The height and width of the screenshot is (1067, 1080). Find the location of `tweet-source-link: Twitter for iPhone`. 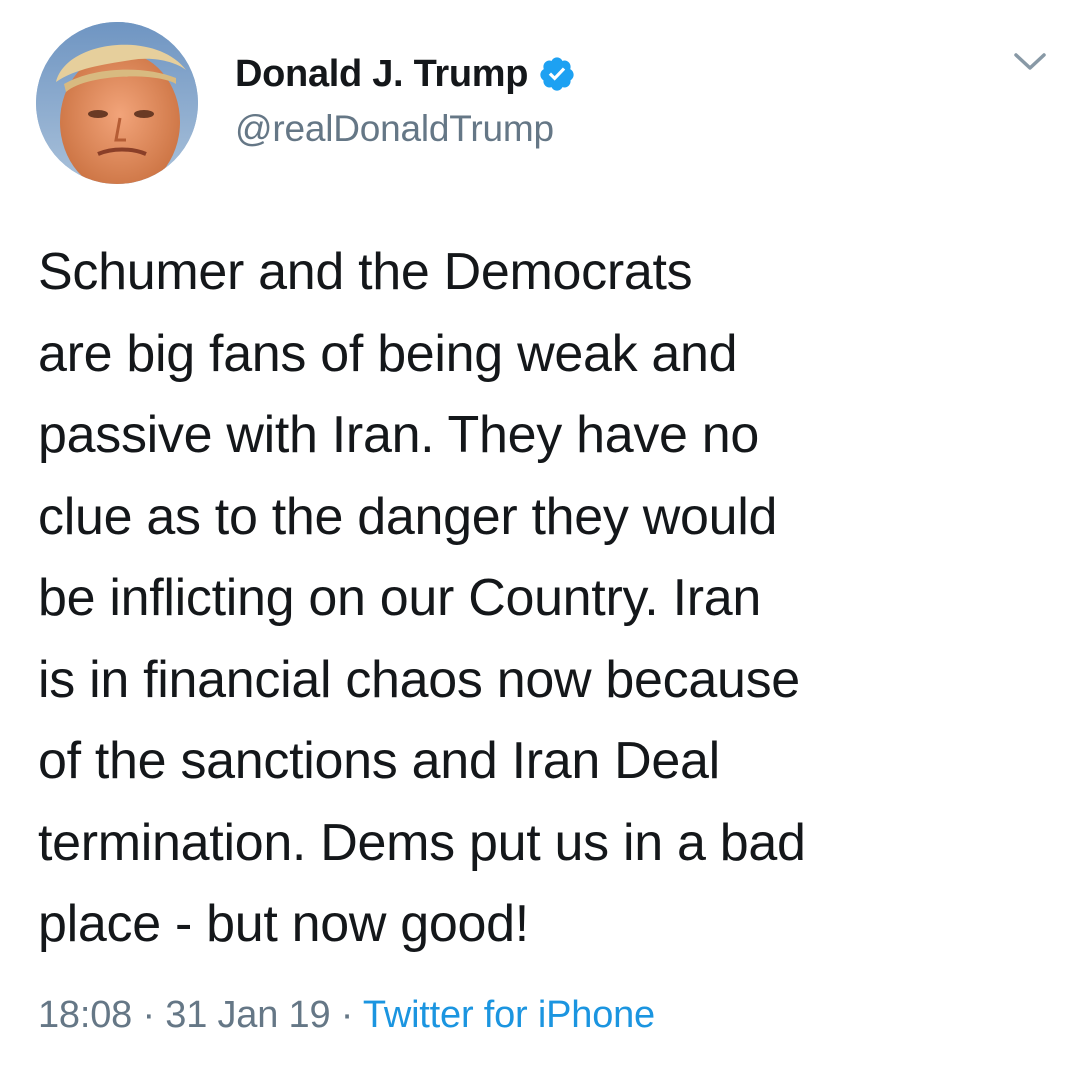

tweet-source-link: Twitter for iPhone is located at coordinates (509, 1015).